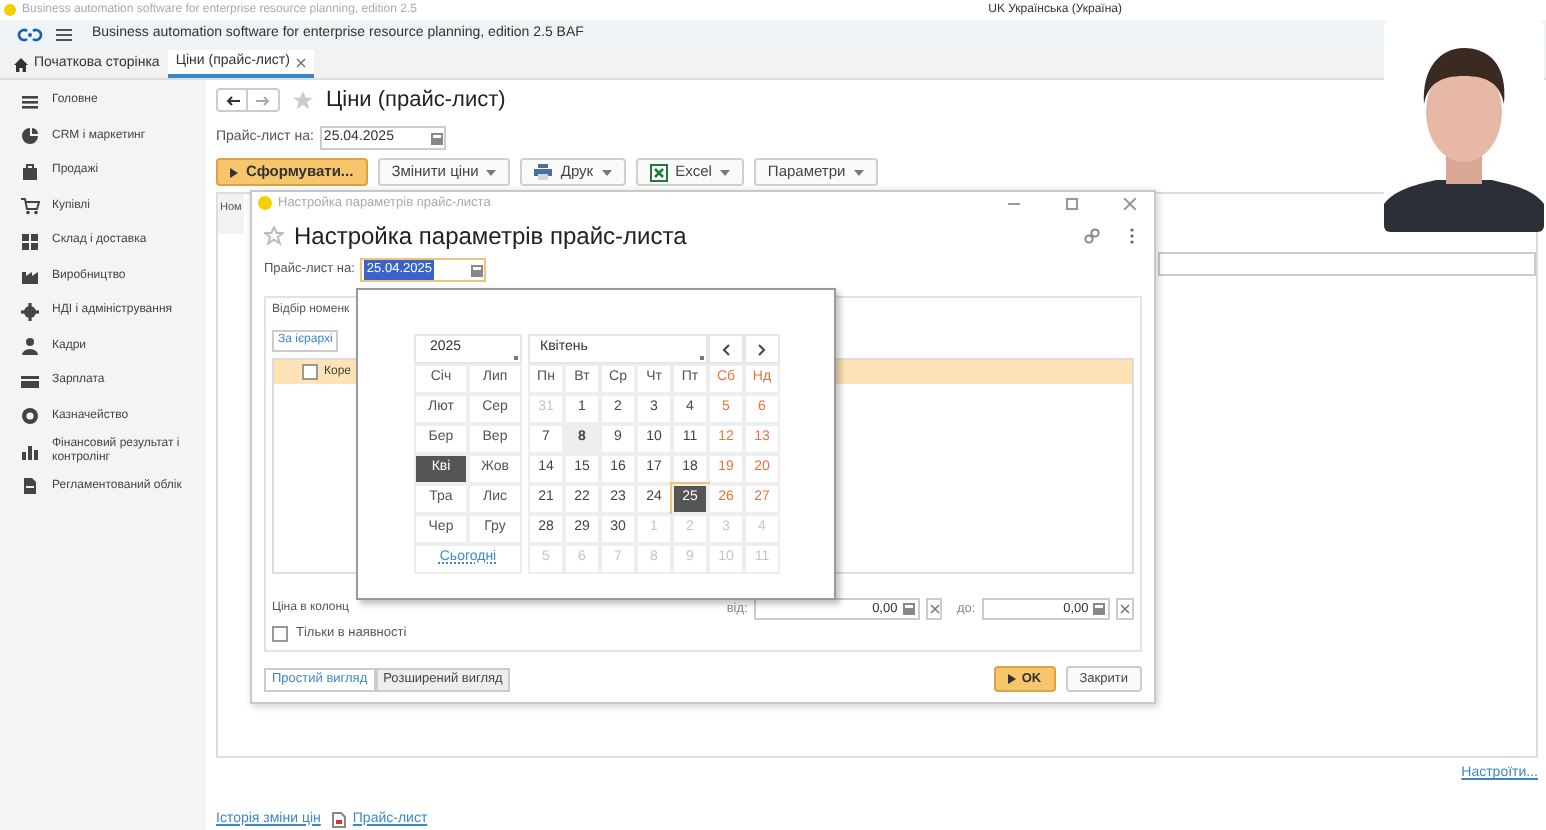  Describe the element at coordinates (263, 100) in the screenshot. I see `arrow-right-icon` at that location.